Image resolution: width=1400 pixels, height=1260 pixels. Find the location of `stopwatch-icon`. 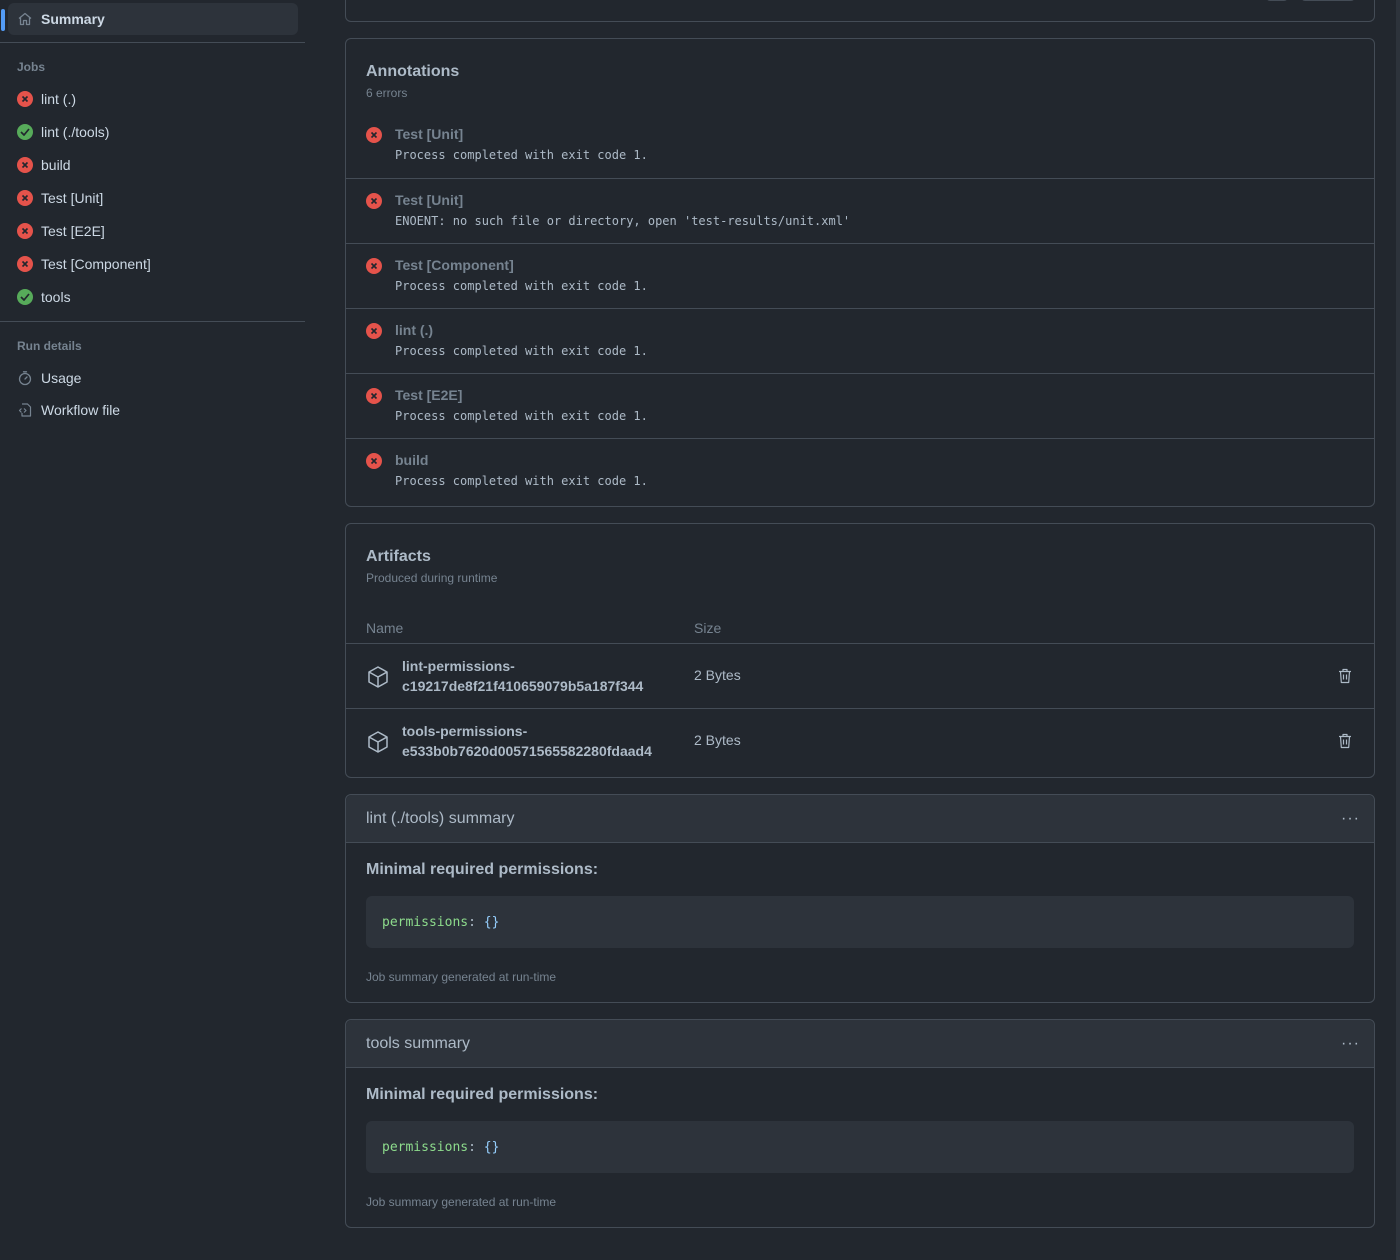

stopwatch-icon is located at coordinates (25, 378).